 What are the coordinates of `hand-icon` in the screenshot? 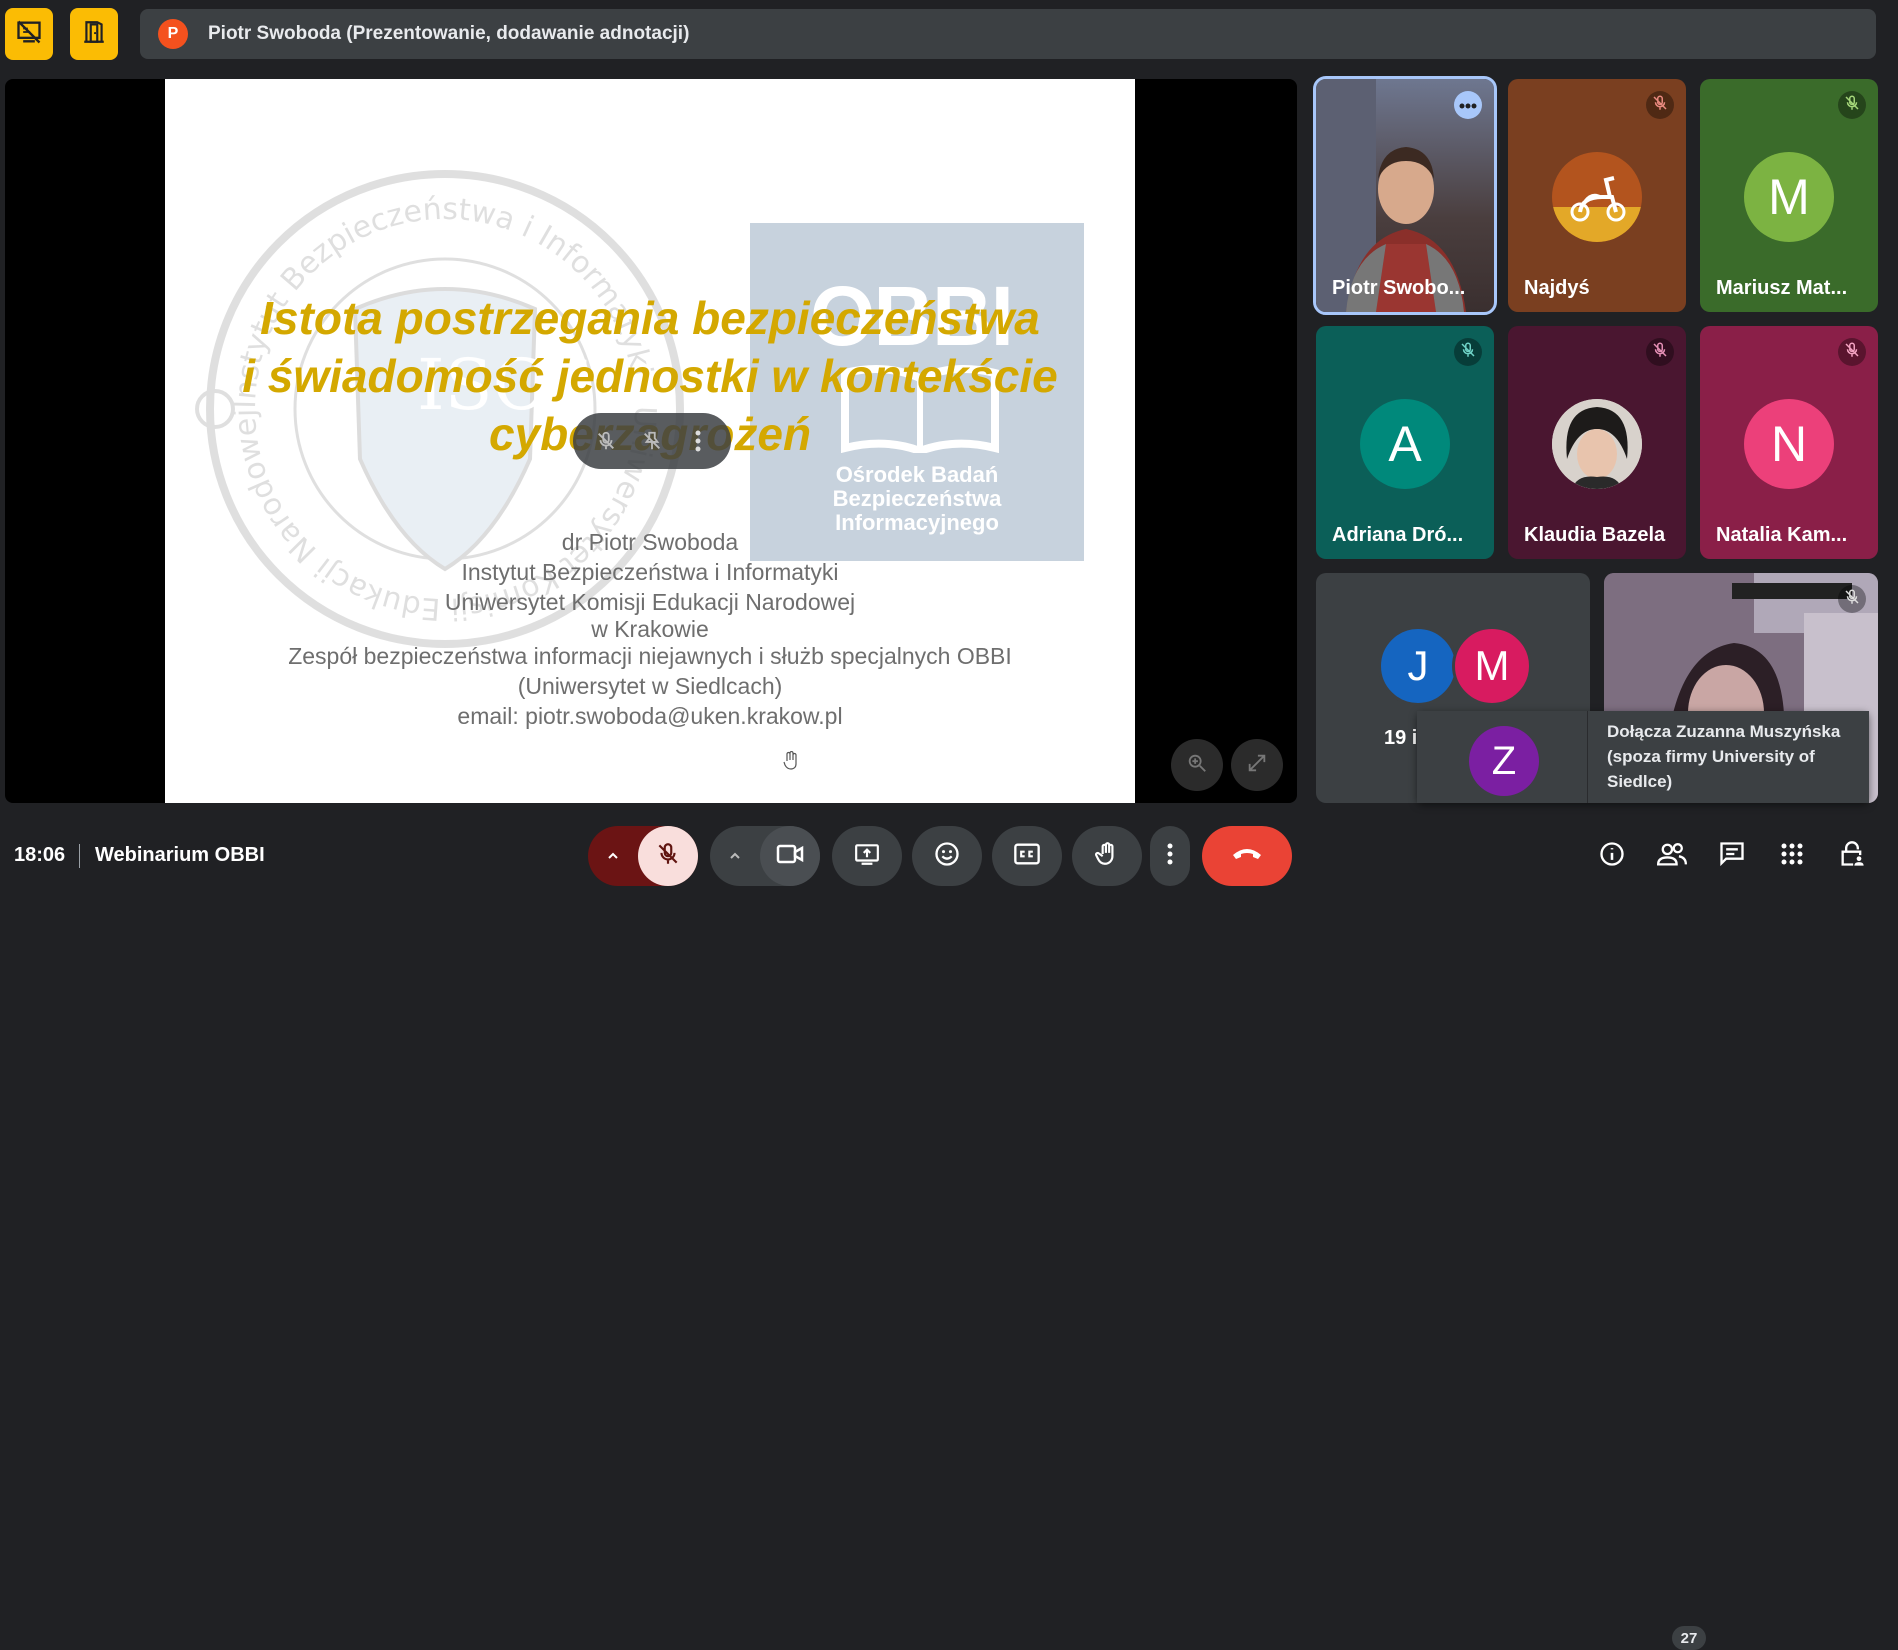 It's located at (1107, 856).